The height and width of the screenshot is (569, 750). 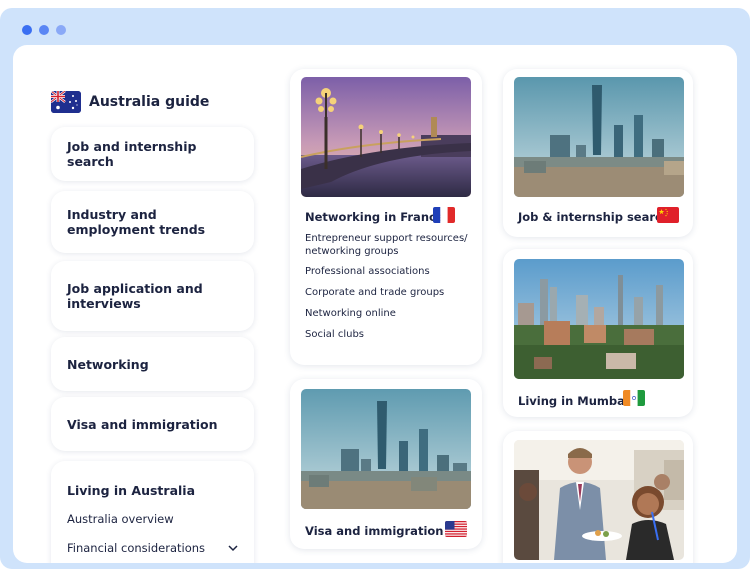 I want to click on australia-flag-icon, so click(x=66, y=102).